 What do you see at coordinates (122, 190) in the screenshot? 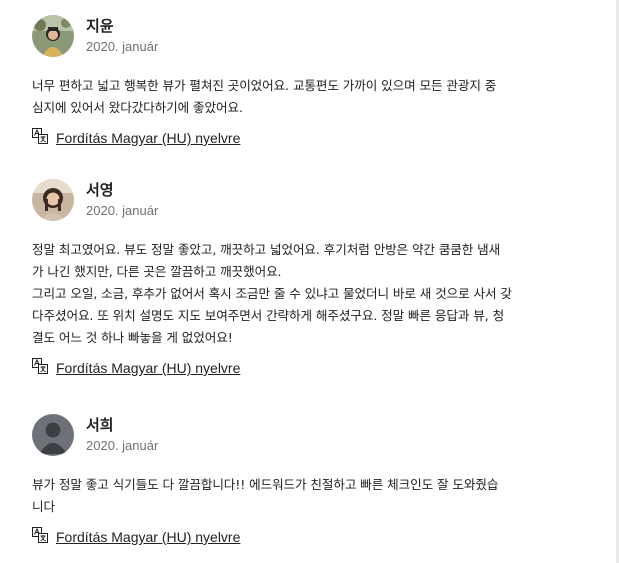
I see `reviewer-name: 서영` at bounding box center [122, 190].